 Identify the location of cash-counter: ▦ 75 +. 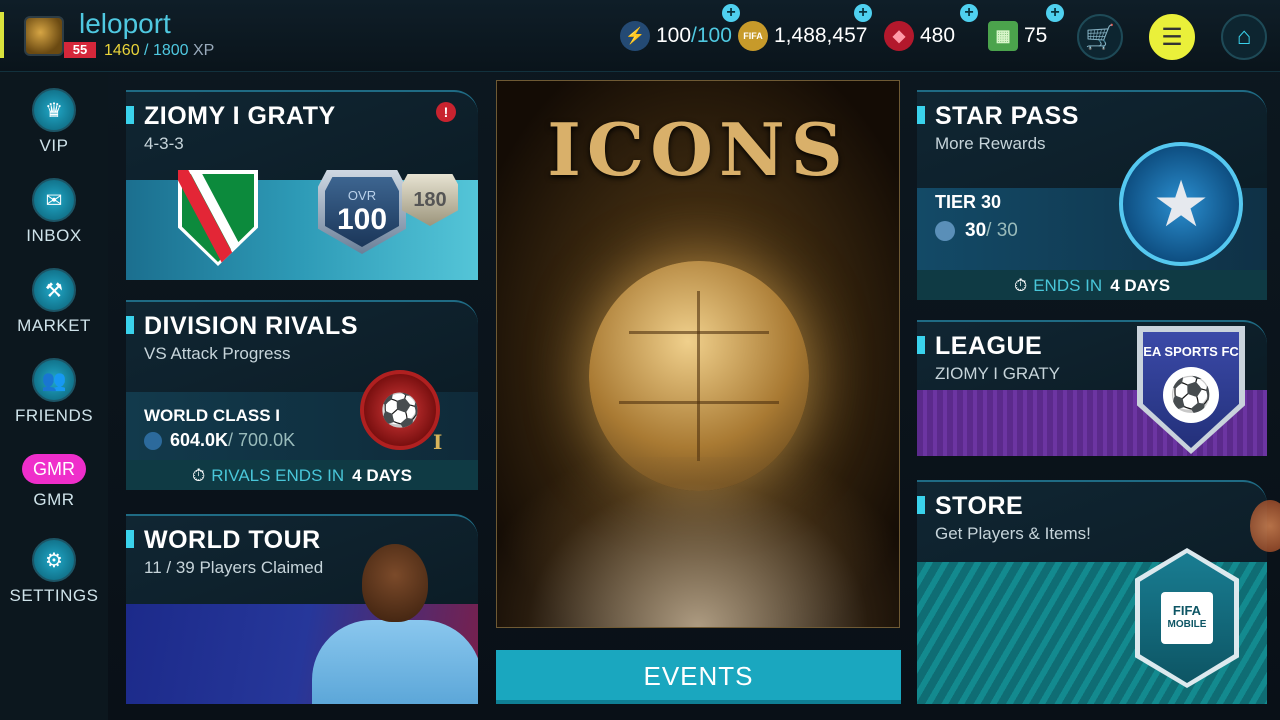
(1026, 29).